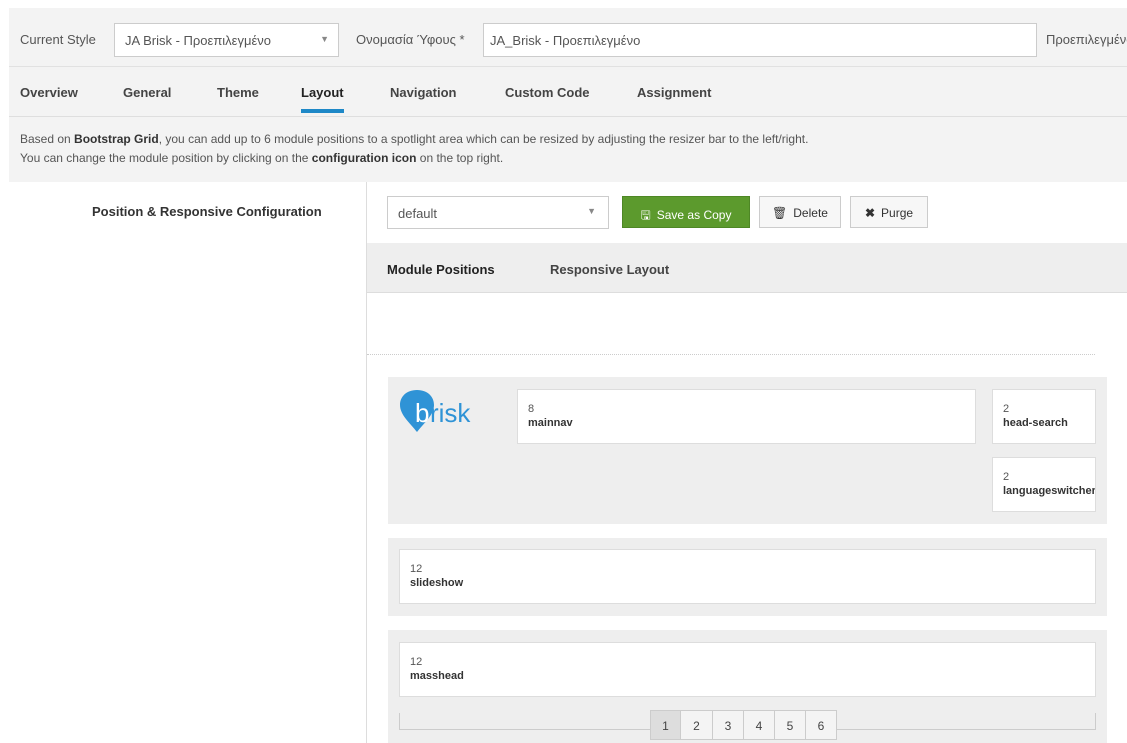 The image size is (1127, 743). Describe the element at coordinates (810, 213) in the screenshot. I see `delete-label: Delete` at that location.